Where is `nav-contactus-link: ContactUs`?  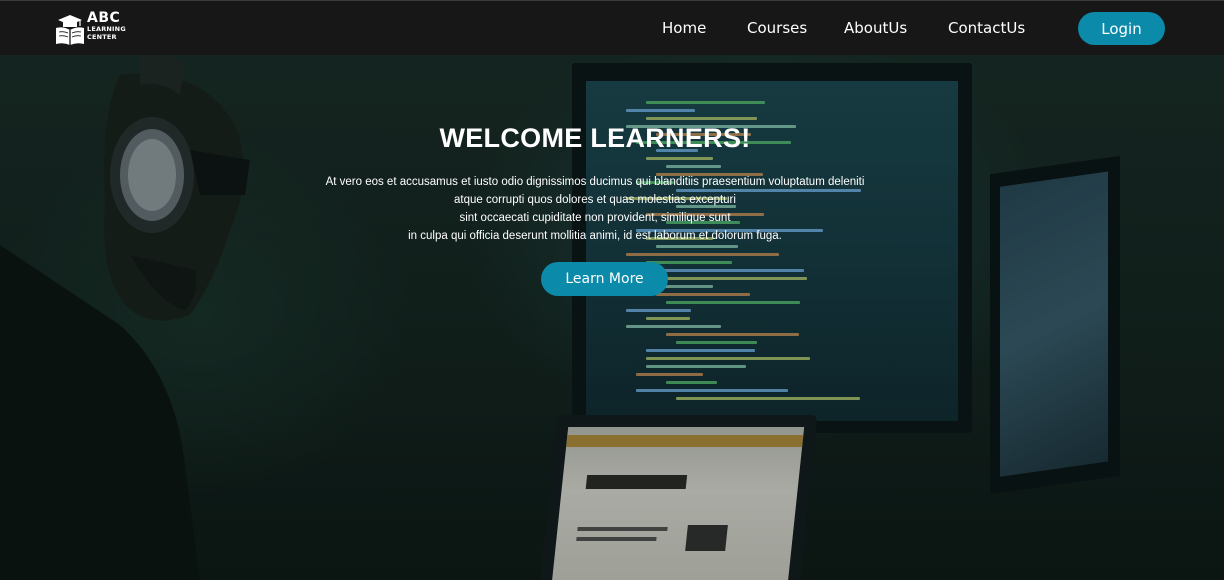 nav-contactus-link: ContactUs is located at coordinates (986, 28).